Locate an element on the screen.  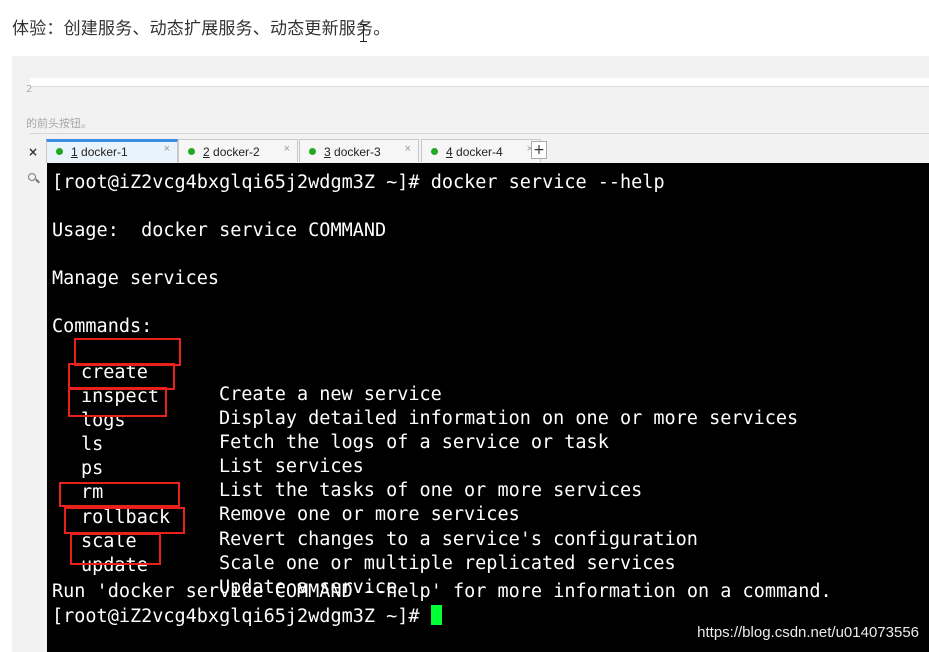
tab-docker-3: 3 docker-3 × is located at coordinates (359, 150).